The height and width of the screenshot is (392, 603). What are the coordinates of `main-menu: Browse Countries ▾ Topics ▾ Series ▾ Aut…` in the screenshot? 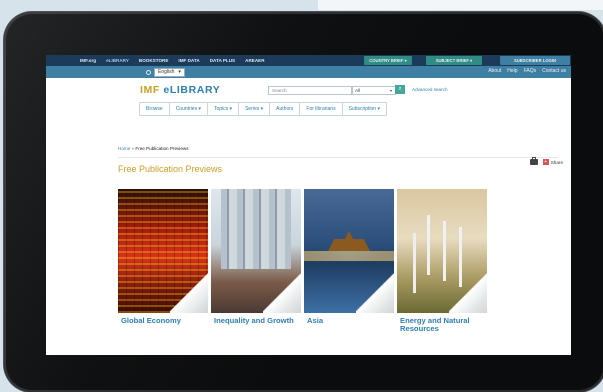 It's located at (263, 109).